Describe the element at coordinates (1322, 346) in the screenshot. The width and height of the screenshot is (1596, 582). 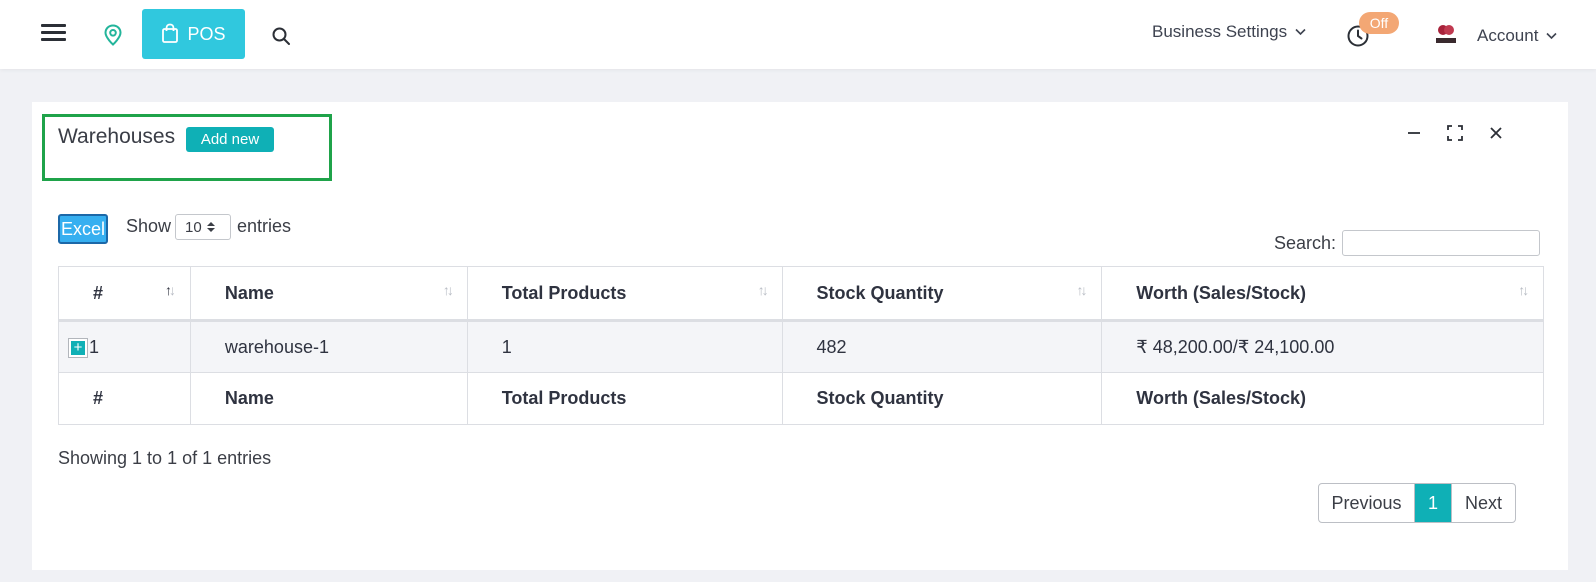
I see `cell-worth: ₹ 48,200.00/₹ 24,100.00` at that location.